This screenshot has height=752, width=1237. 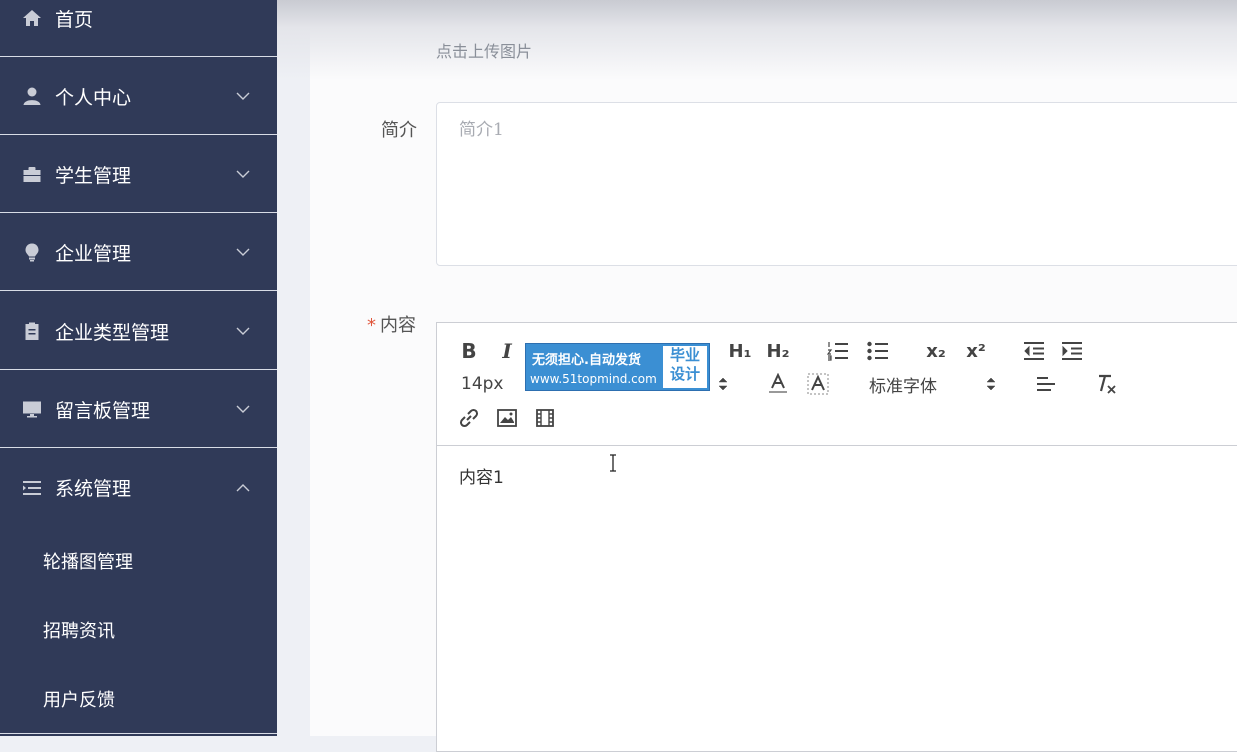 I want to click on indent-icon, so click(x=1072, y=351).